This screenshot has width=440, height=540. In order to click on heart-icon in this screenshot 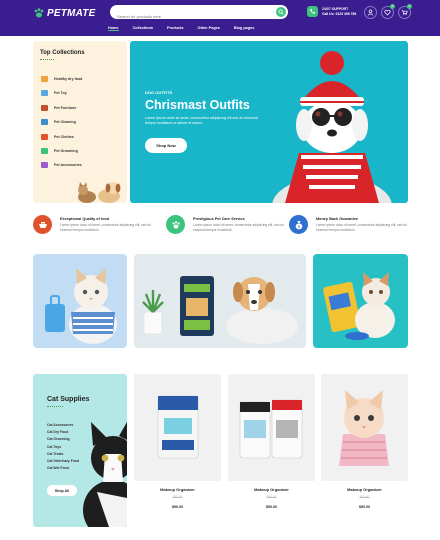, I will do `click(387, 12)`.